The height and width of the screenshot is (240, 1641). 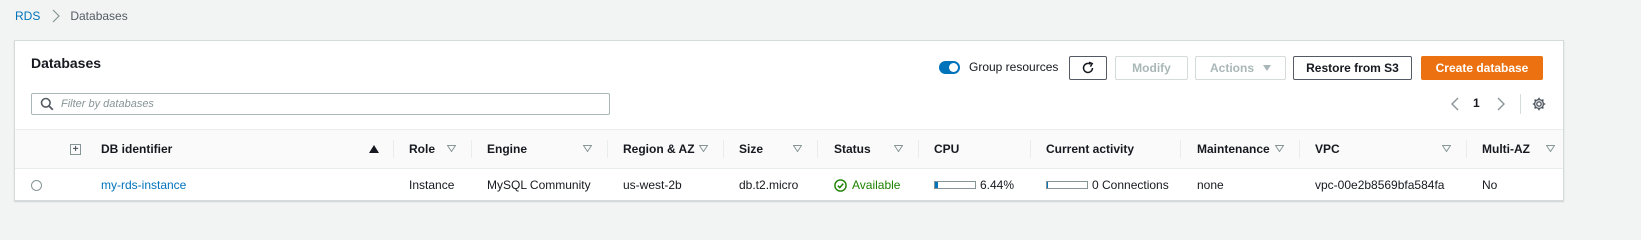 I want to click on chevron-left-icon, so click(x=1455, y=104).